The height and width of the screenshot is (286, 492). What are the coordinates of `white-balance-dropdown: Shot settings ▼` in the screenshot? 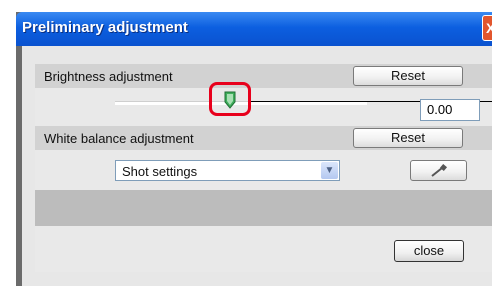 It's located at (227, 170).